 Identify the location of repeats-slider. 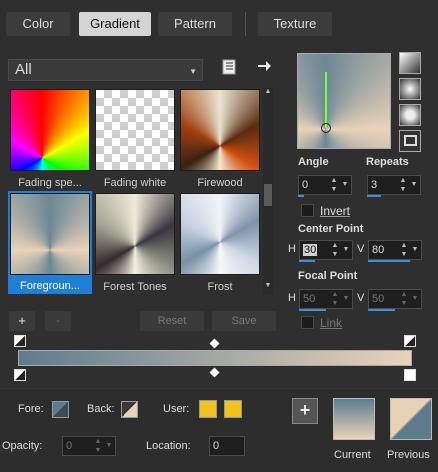
(374, 196).